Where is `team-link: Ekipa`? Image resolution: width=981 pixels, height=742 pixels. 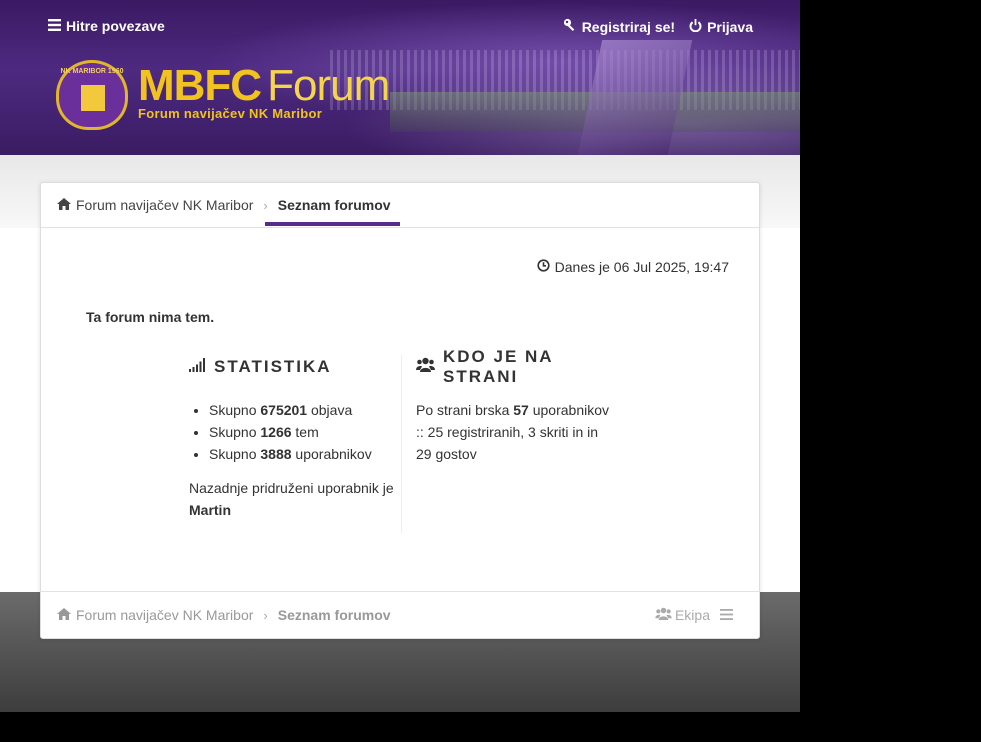 team-link: Ekipa is located at coordinates (682, 615).